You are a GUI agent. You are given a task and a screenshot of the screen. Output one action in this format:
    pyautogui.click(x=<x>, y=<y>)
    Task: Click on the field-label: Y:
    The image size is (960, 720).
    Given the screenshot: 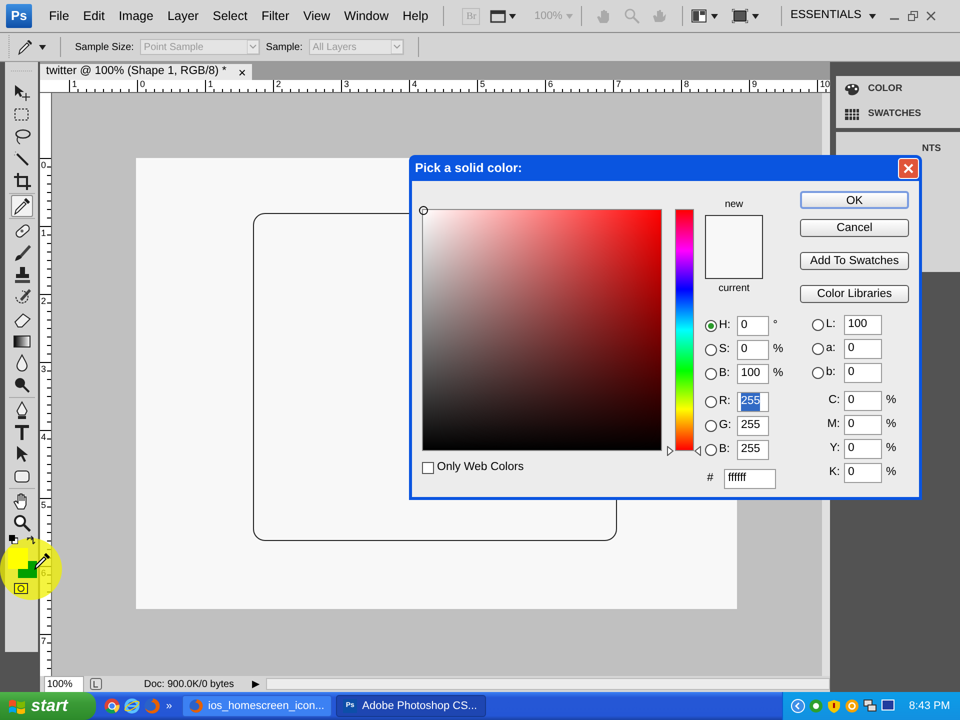 What is the action you would take?
    pyautogui.click(x=834, y=448)
    